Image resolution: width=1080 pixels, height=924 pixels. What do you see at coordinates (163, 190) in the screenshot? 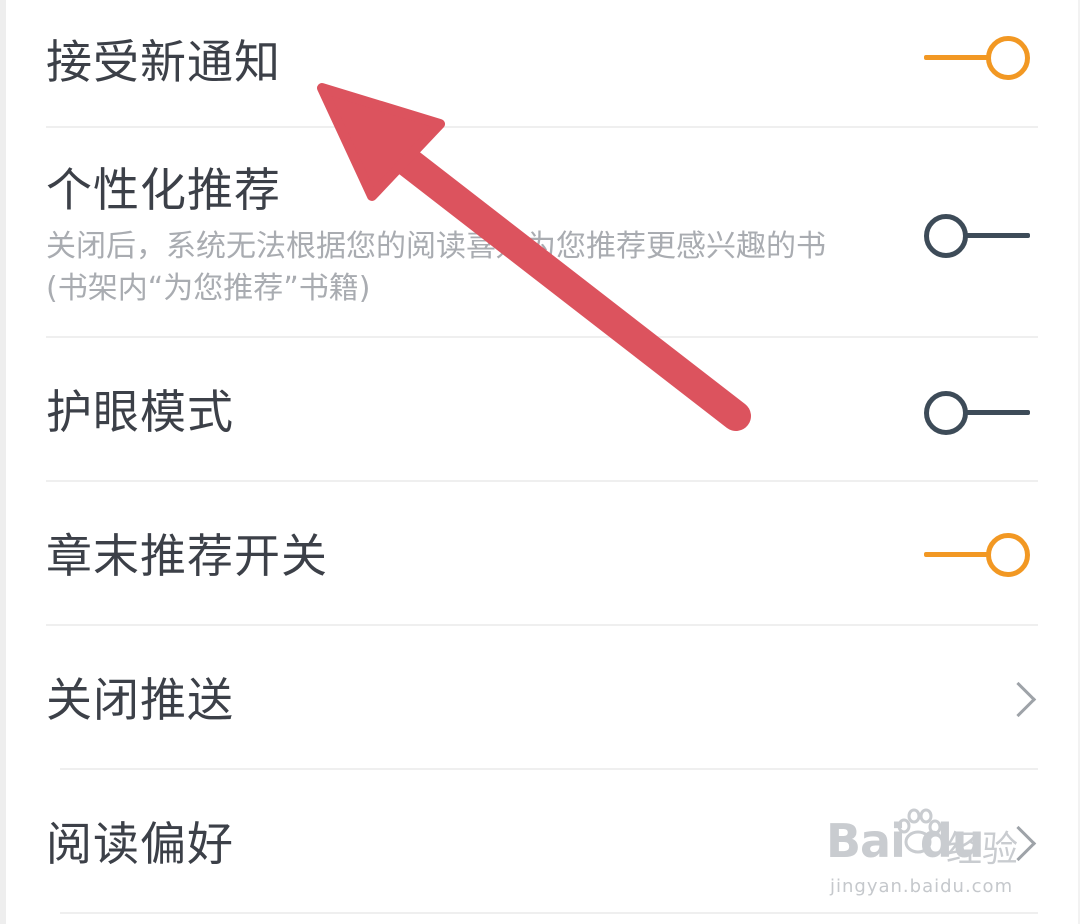
I see `personalized-recommendation-label: 个性化推荐` at bounding box center [163, 190].